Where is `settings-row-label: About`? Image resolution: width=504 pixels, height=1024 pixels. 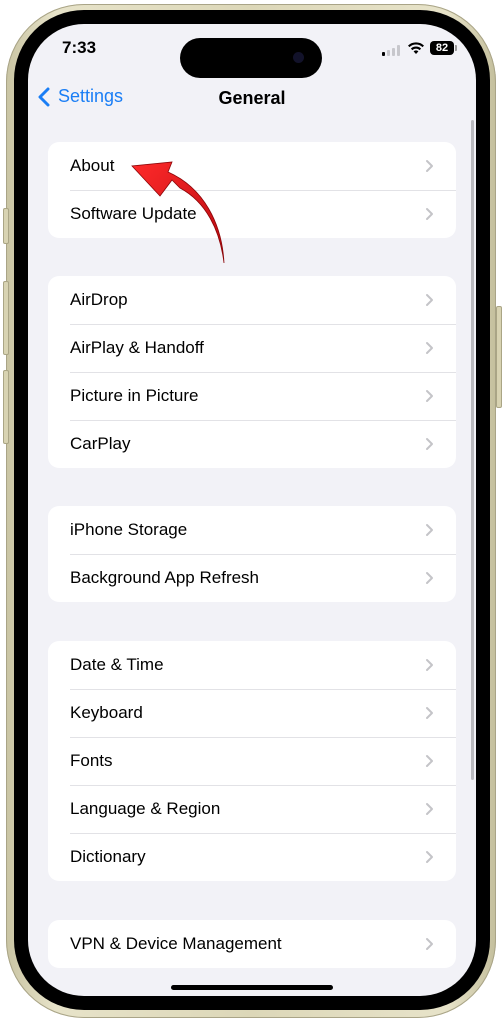 settings-row-label: About is located at coordinates (92, 165).